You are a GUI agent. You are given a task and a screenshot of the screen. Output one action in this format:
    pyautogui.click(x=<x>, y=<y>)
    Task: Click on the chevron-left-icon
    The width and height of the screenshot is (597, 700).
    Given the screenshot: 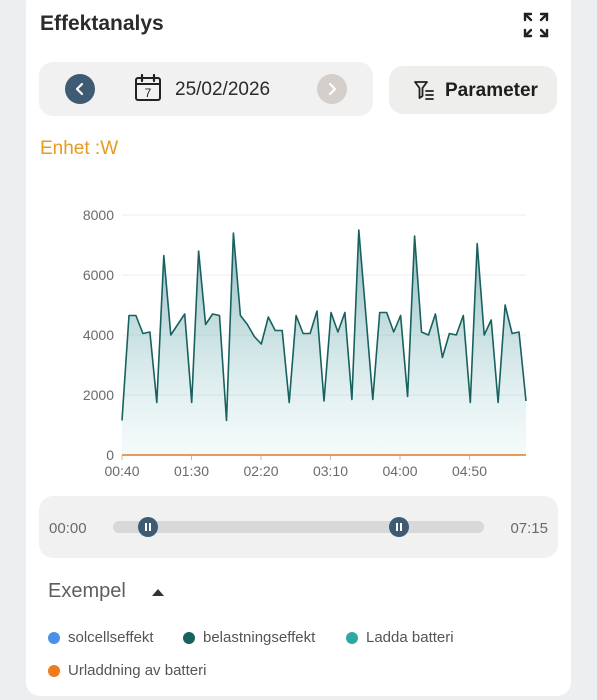 What is the action you would take?
    pyautogui.click(x=79, y=89)
    